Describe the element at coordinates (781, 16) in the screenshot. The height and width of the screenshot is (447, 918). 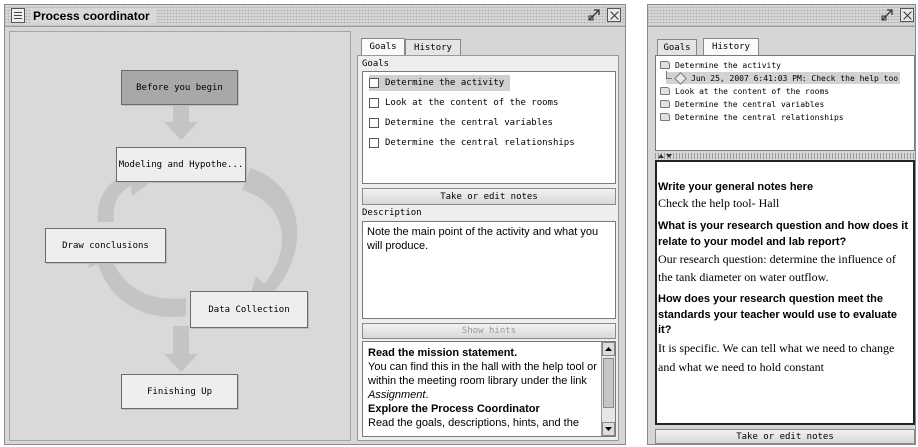
I see `title-bar` at that location.